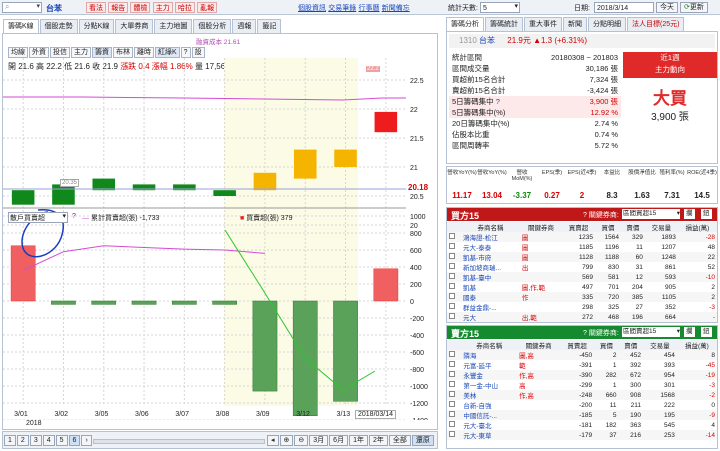 The width and height of the screenshot is (720, 451). Describe the element at coordinates (582, 307) in the screenshot. I see `buy-row: 群益金鼎-... 298 325 27 352 -3` at that location.